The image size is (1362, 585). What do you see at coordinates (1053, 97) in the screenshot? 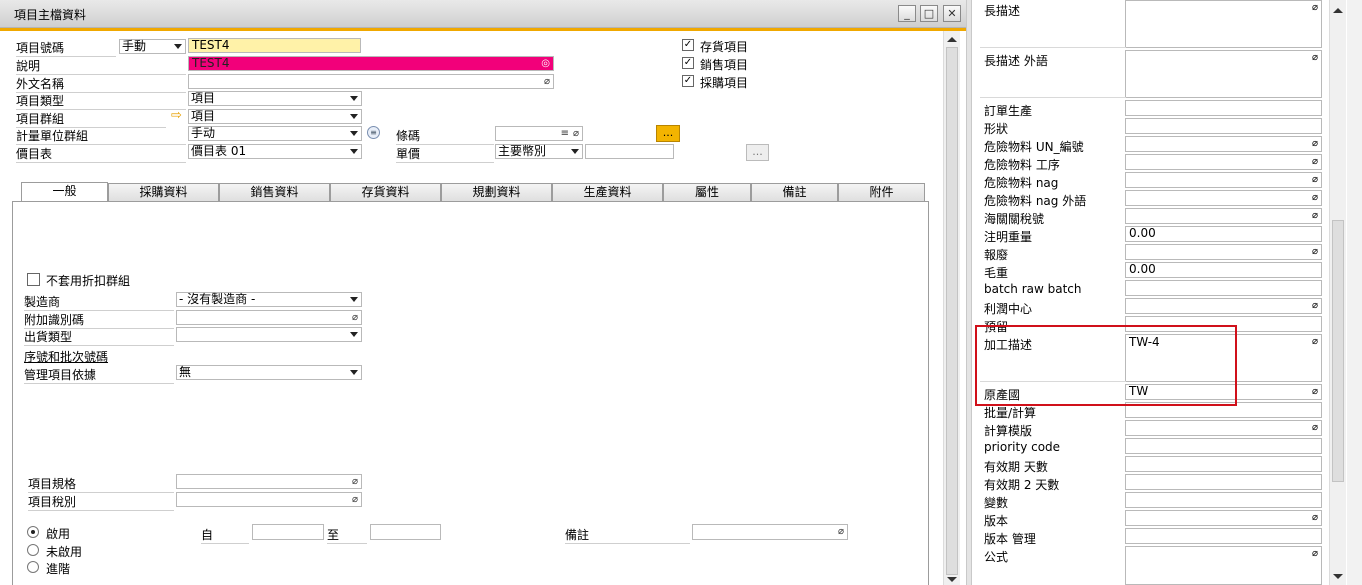
I see `row-divider` at bounding box center [1053, 97].